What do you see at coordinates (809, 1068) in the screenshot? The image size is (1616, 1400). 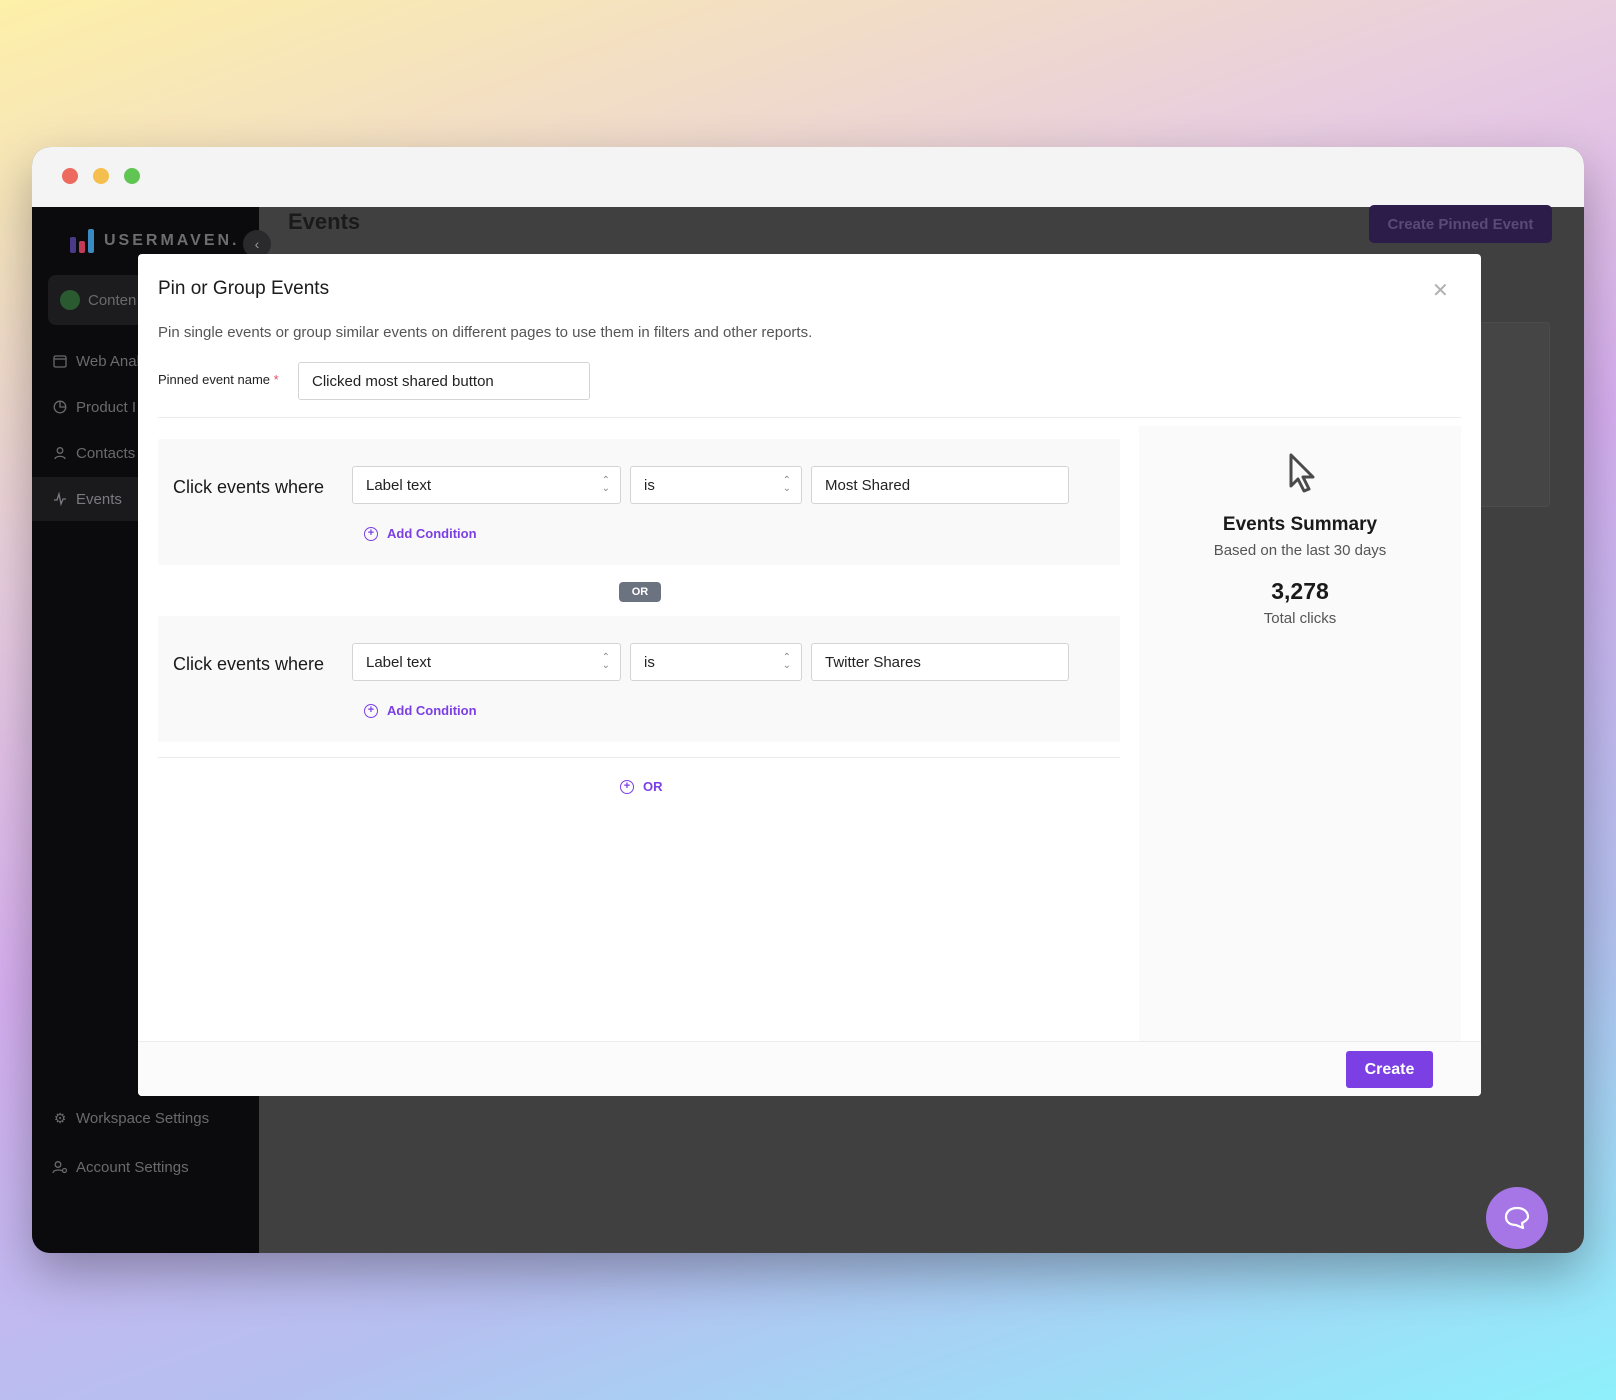 I see `modal-footer: Create` at bounding box center [809, 1068].